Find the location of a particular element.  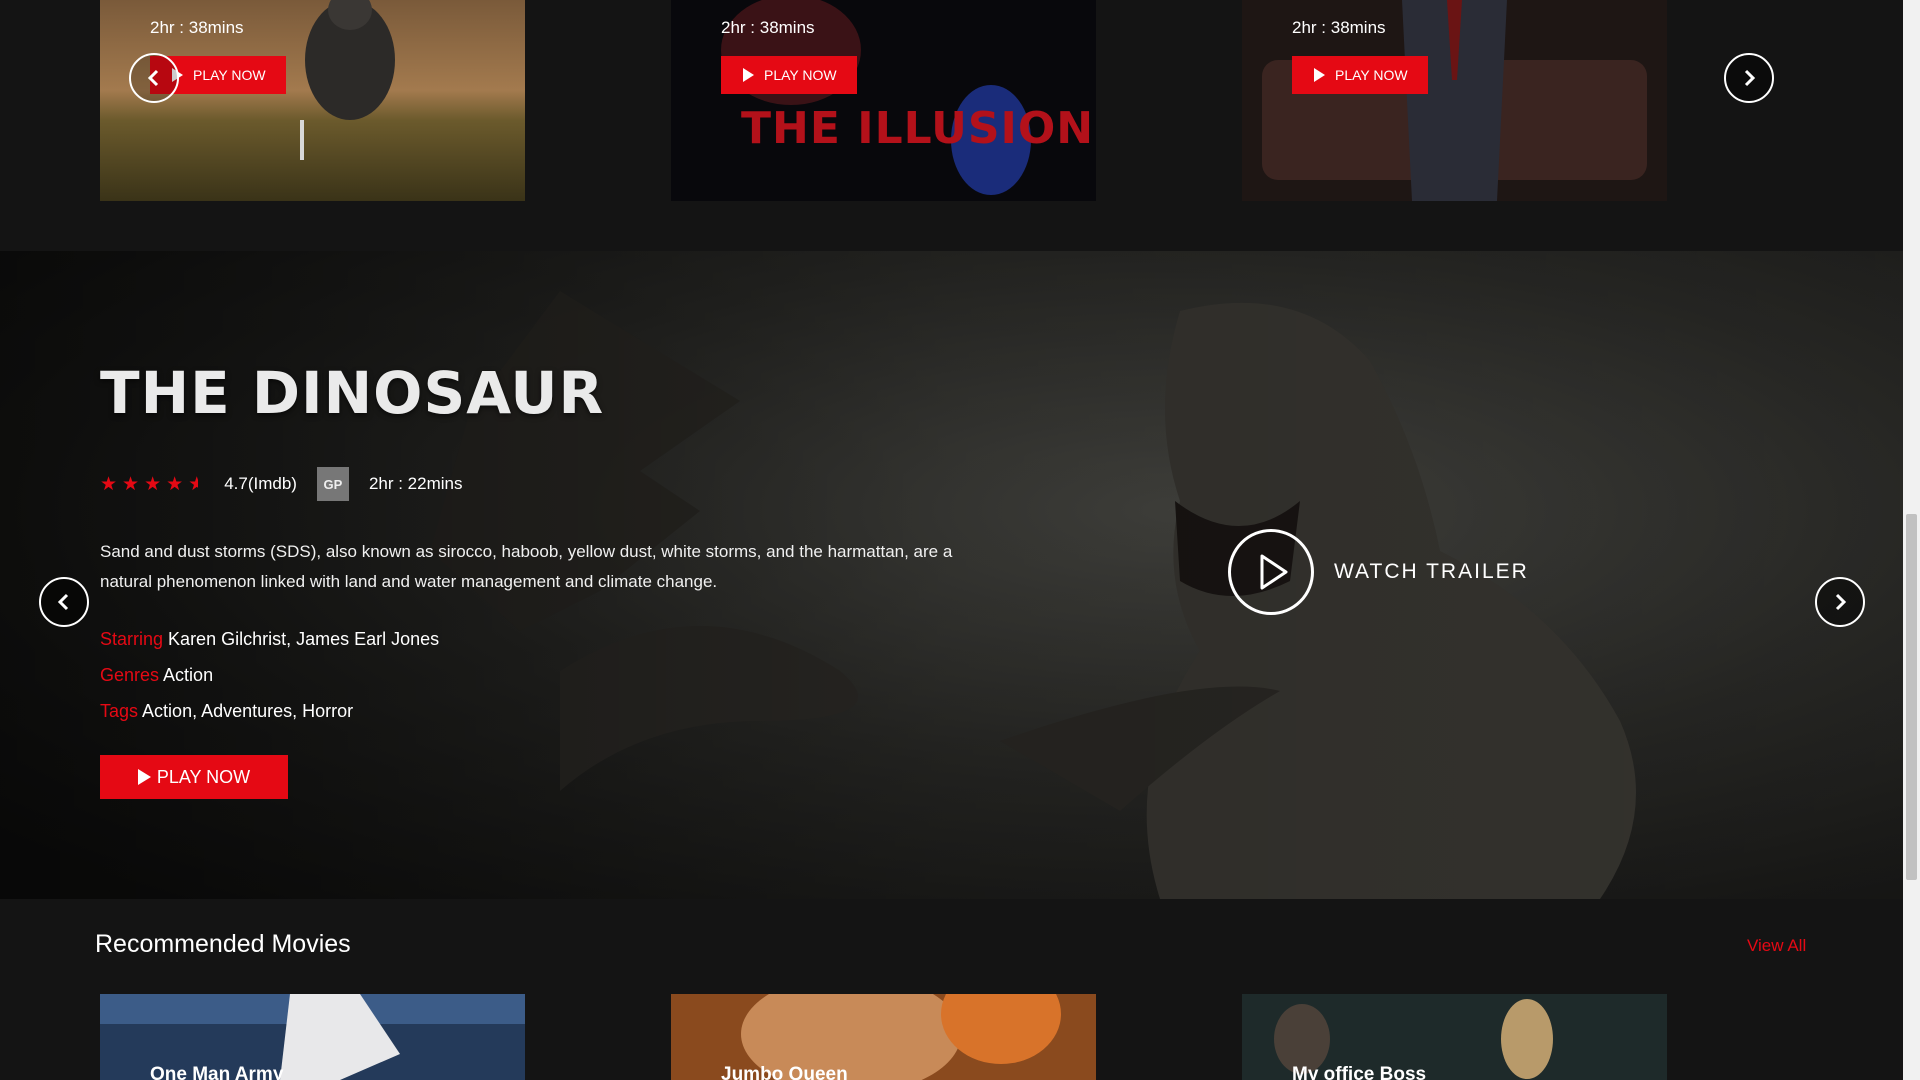

page-scrollbar is located at coordinates (1911, 540).